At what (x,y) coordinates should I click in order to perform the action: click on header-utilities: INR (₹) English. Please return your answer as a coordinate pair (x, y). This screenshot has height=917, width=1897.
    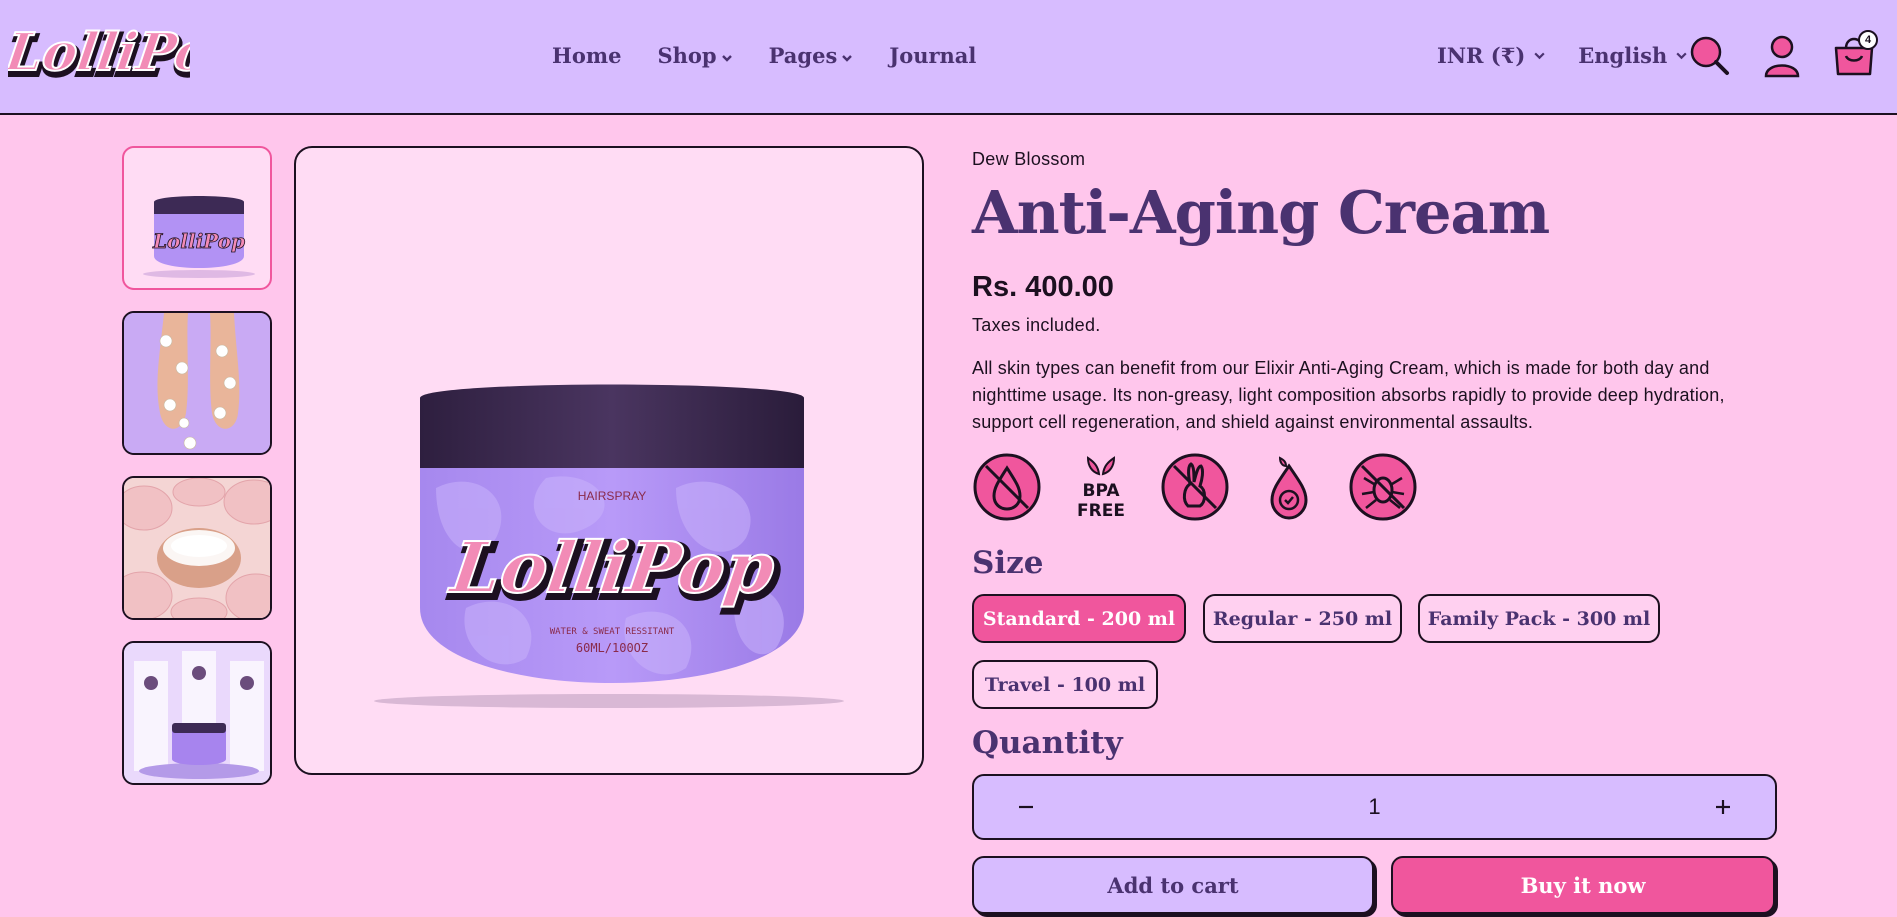
    Looking at the image, I should click on (1562, 55).